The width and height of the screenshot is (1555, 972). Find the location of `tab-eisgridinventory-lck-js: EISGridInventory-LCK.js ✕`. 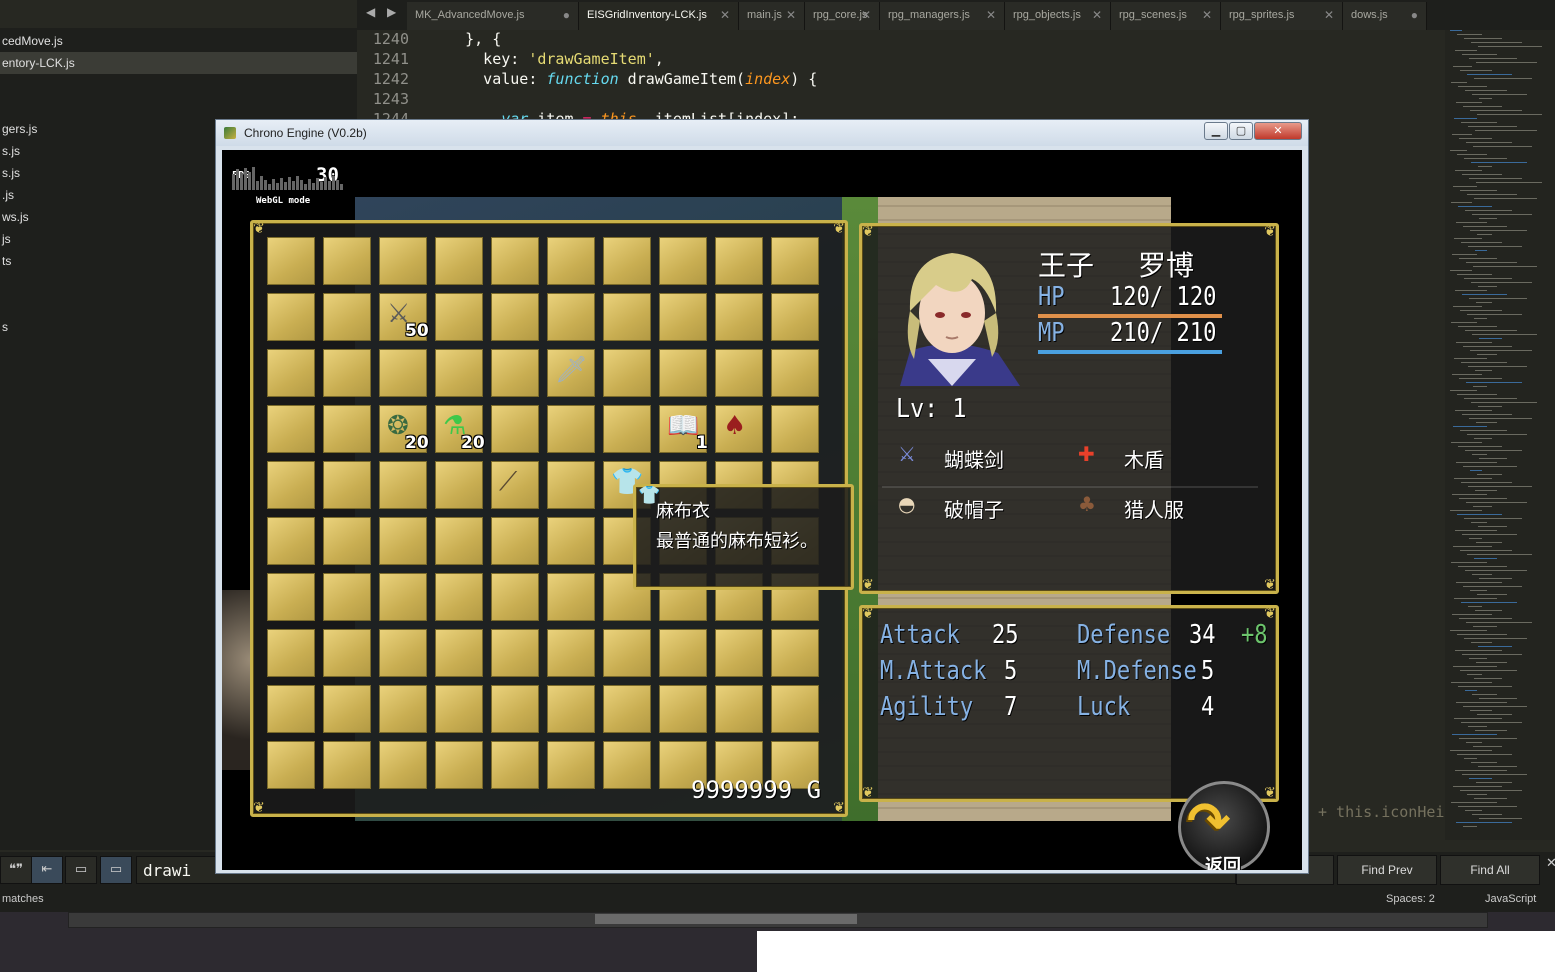

tab-eisgridinventory-lck-js: EISGridInventory-LCK.js ✕ is located at coordinates (659, 16).